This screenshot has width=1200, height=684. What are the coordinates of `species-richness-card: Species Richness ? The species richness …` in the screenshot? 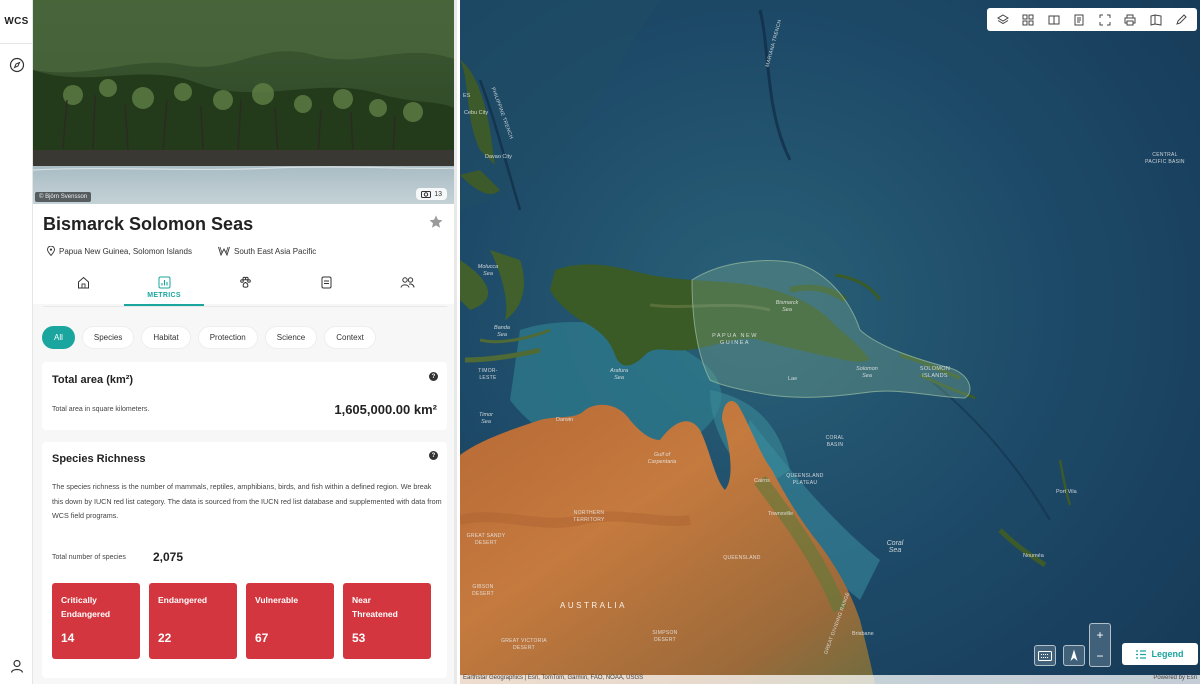 It's located at (244, 560).